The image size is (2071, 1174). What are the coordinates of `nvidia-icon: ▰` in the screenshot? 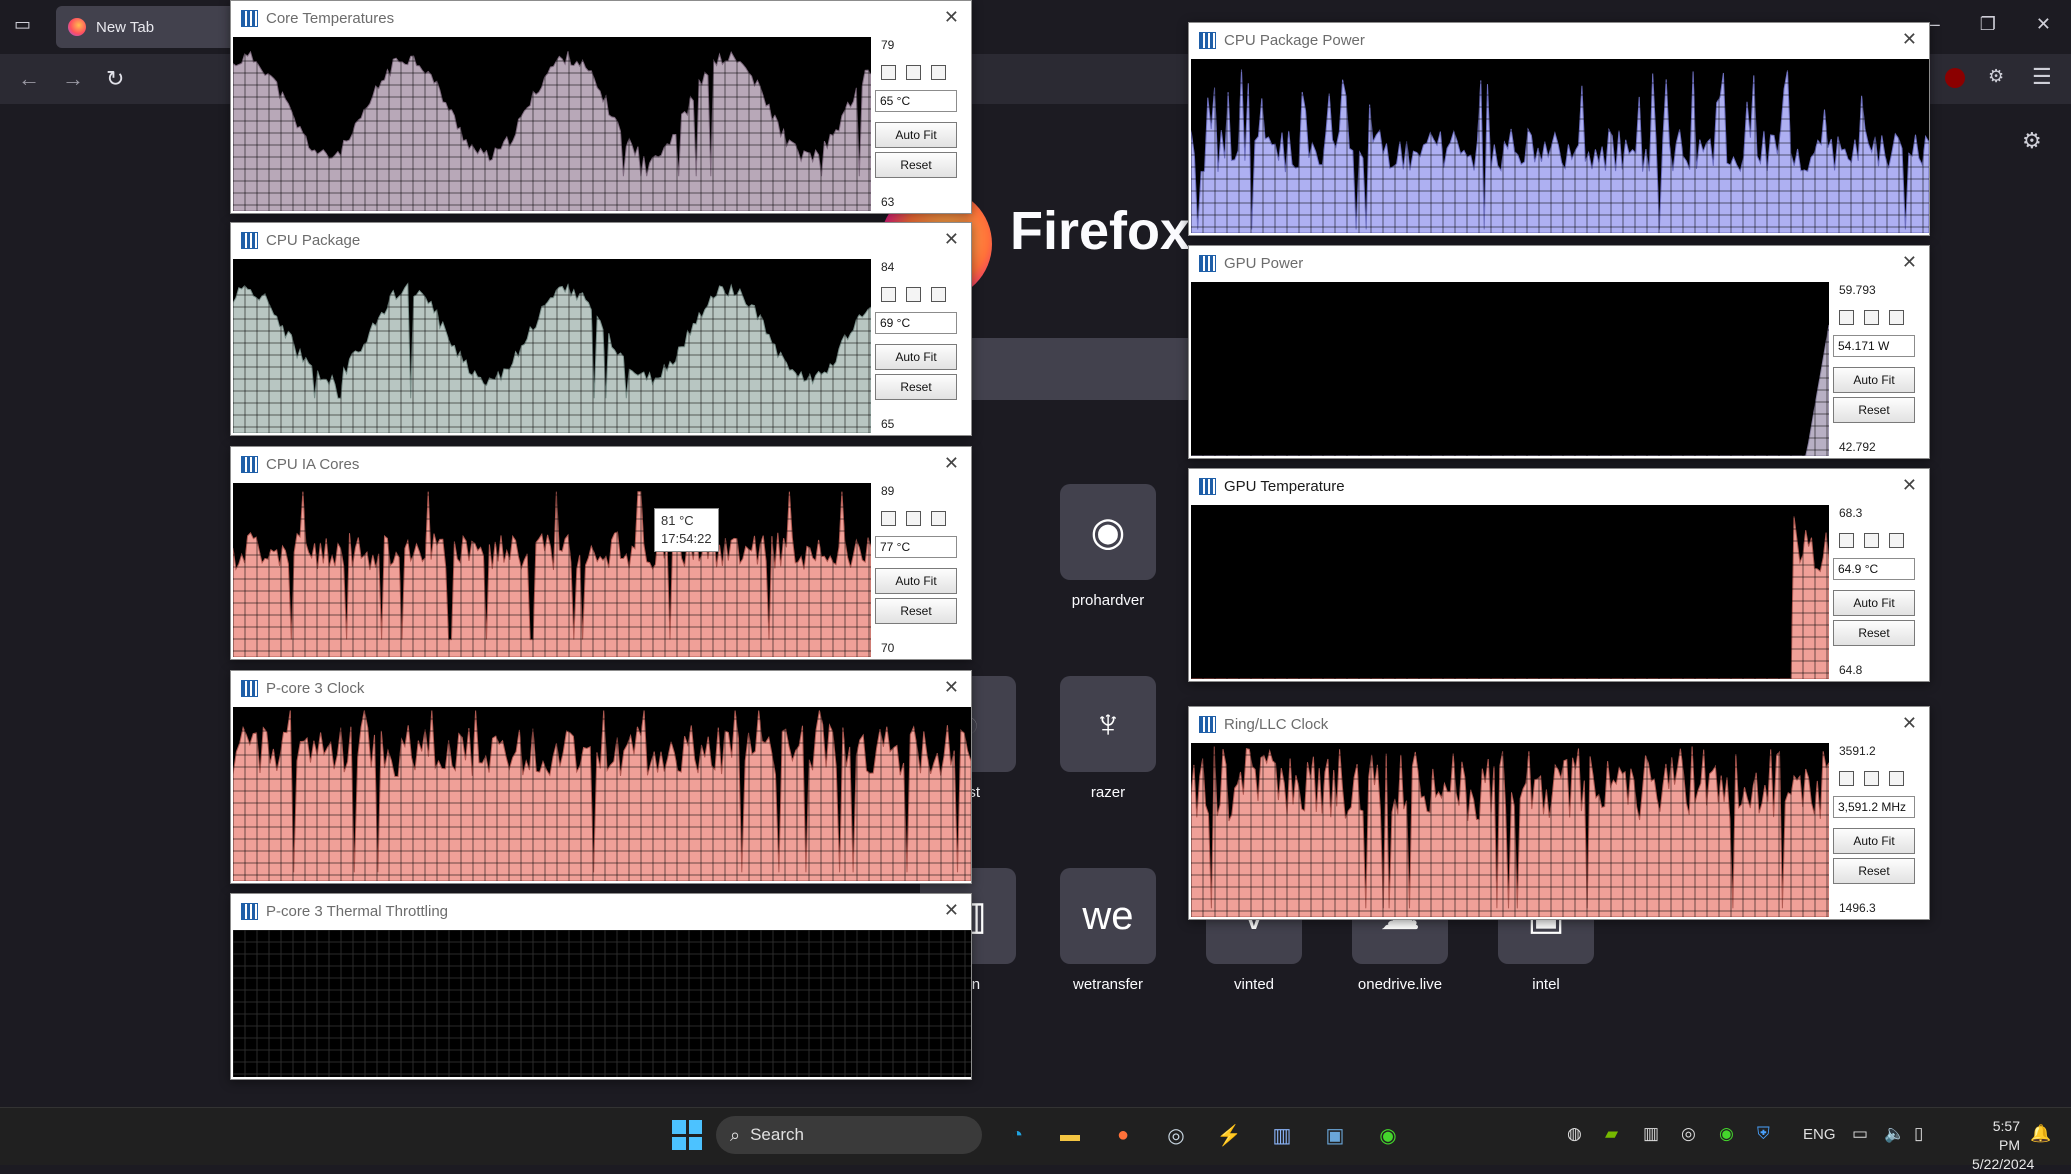 It's located at (1611, 1134).